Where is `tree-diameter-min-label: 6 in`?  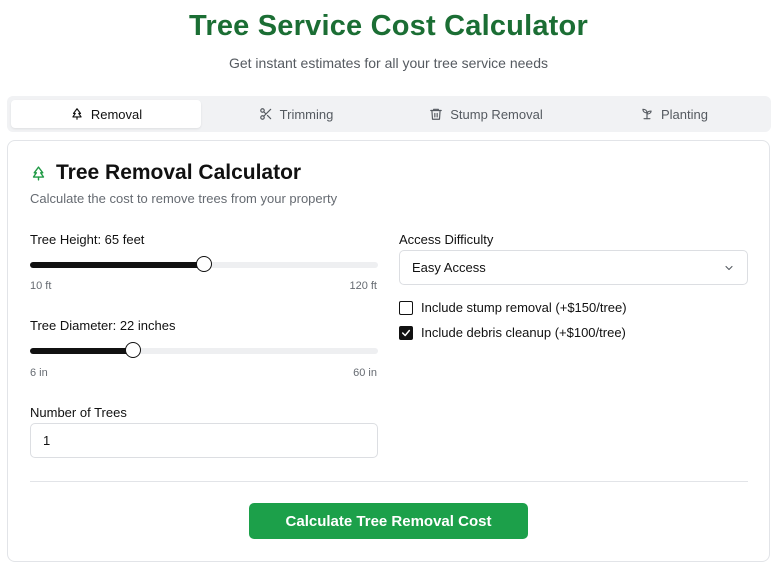 tree-diameter-min-label: 6 in is located at coordinates (39, 373).